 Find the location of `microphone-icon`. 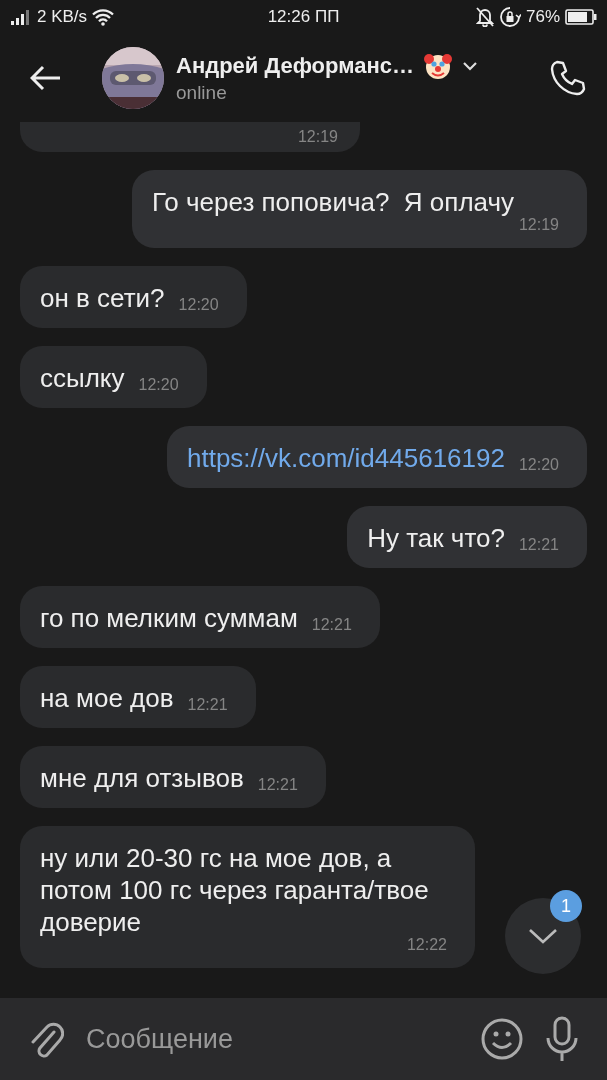

microphone-icon is located at coordinates (562, 1039).